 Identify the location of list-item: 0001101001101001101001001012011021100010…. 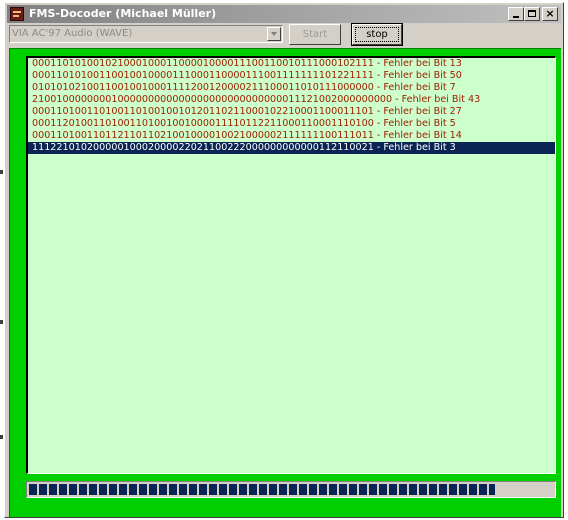
(291, 112).